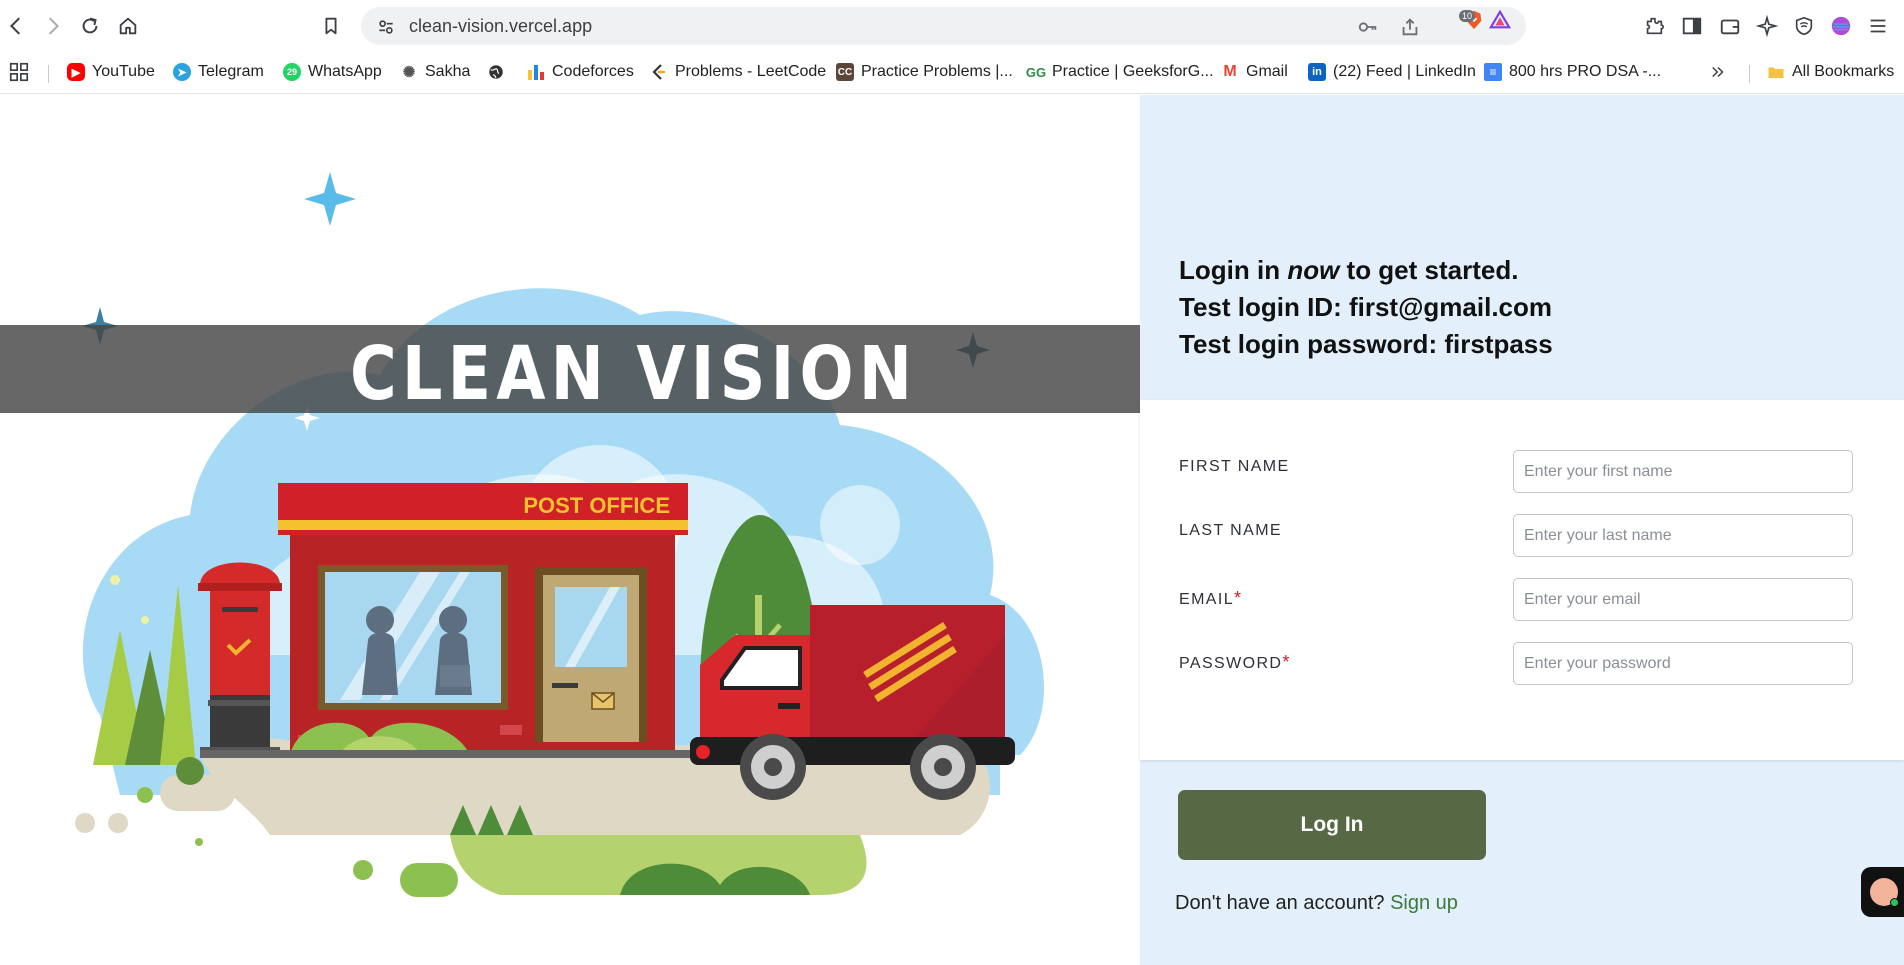 The height and width of the screenshot is (965, 1904). Describe the element at coordinates (659, 72) in the screenshot. I see `leetcode-icon` at that location.